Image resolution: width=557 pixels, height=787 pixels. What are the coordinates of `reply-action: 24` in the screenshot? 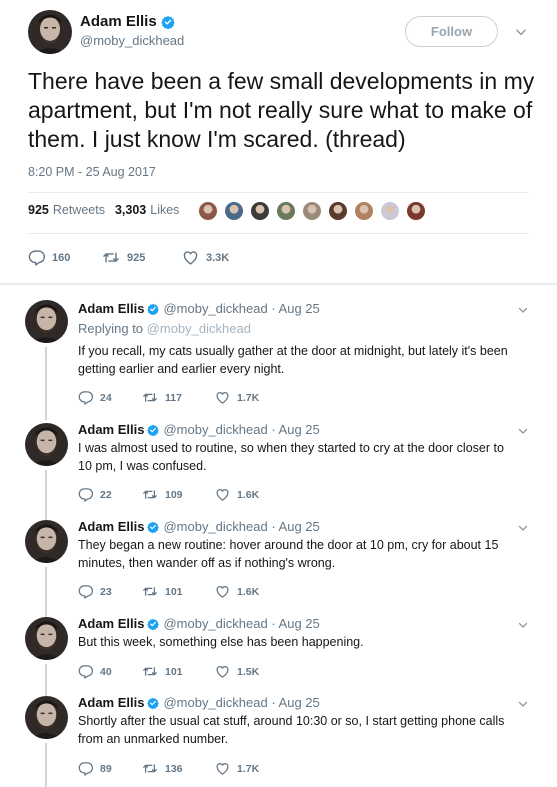 It's located at (110, 397).